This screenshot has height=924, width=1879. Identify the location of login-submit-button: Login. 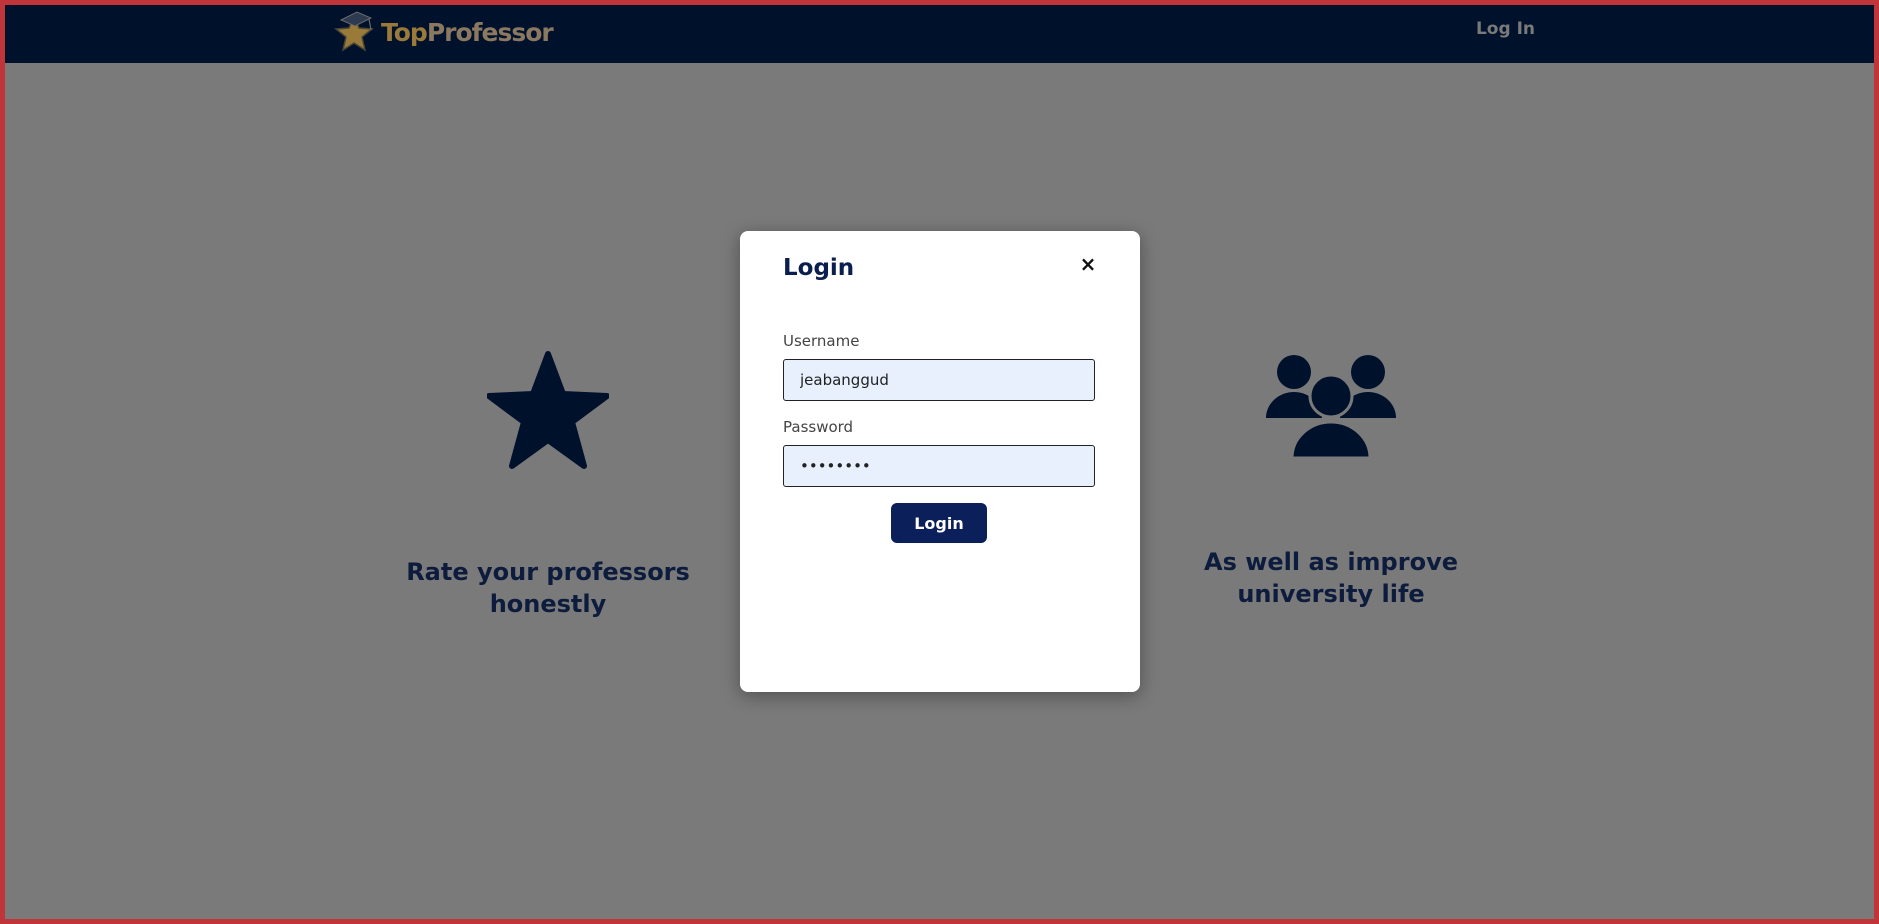
(939, 523).